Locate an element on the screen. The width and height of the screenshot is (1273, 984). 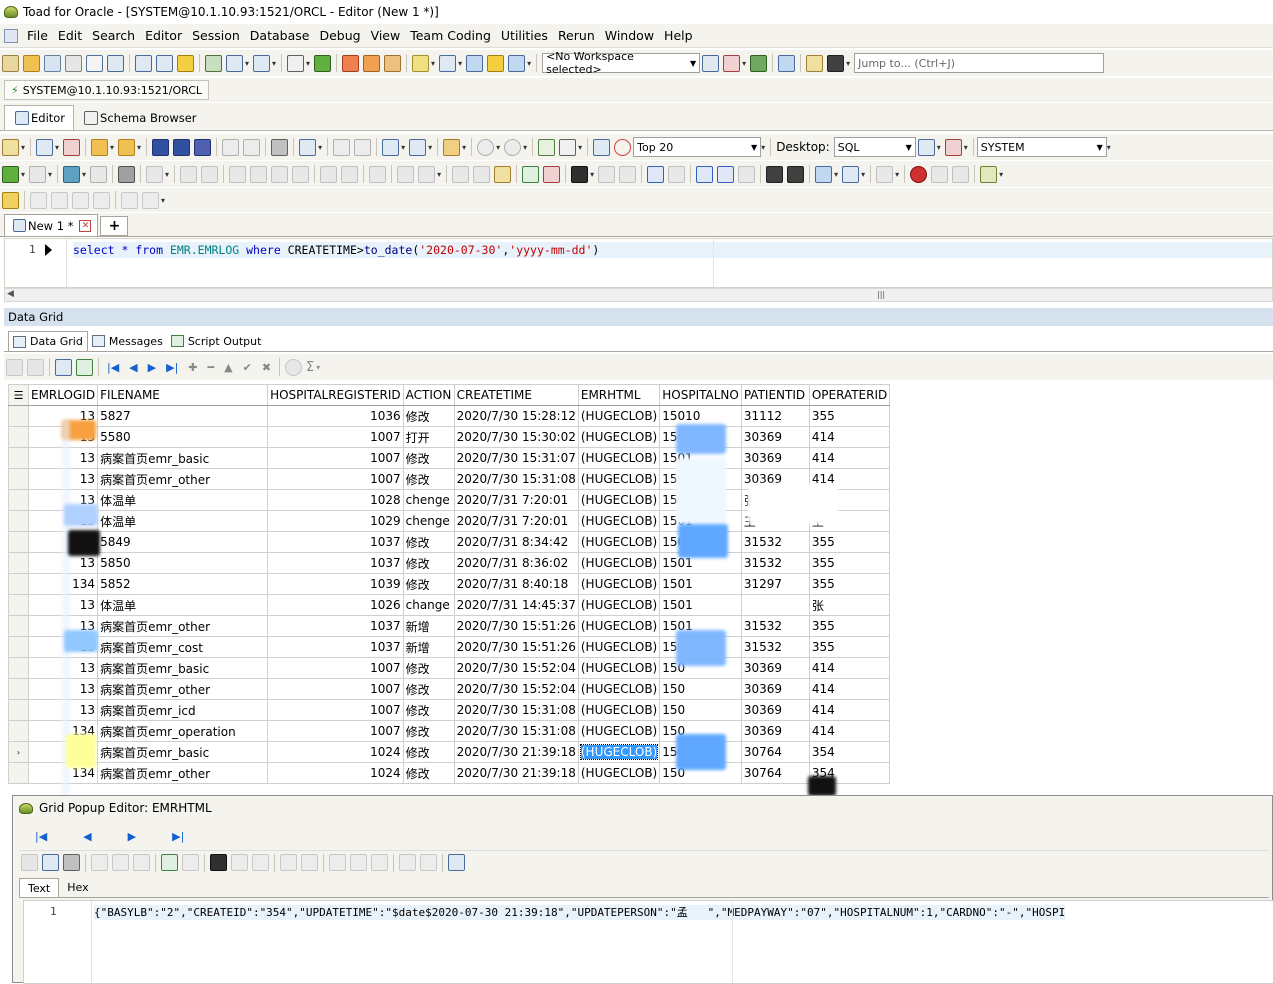
stop-icon is located at coordinates (38, 174).